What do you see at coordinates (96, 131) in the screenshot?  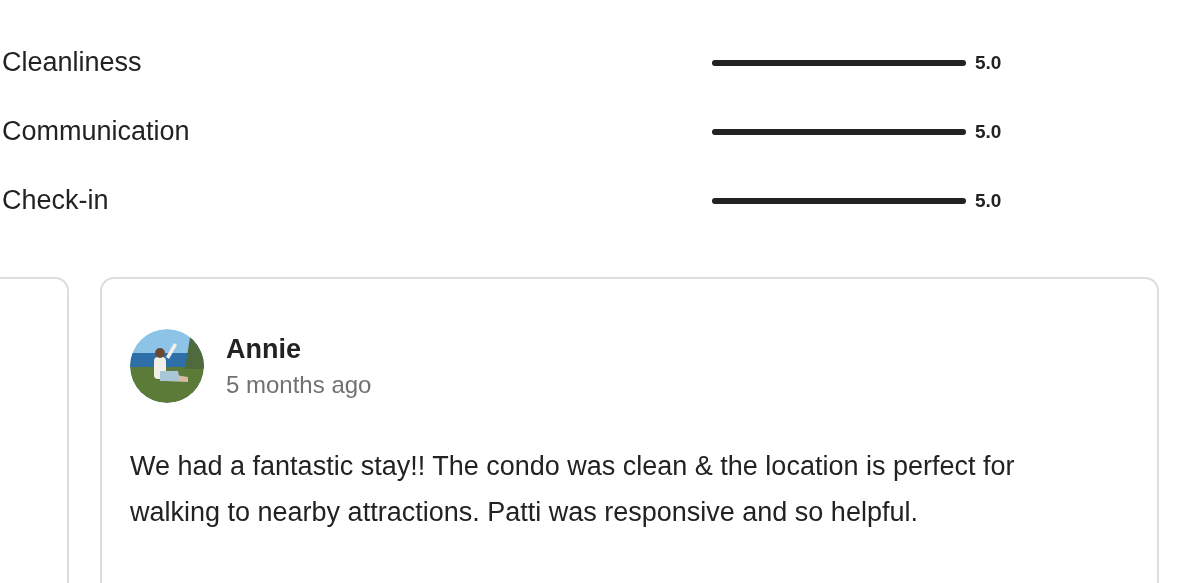 I see `rating-label: Communication` at bounding box center [96, 131].